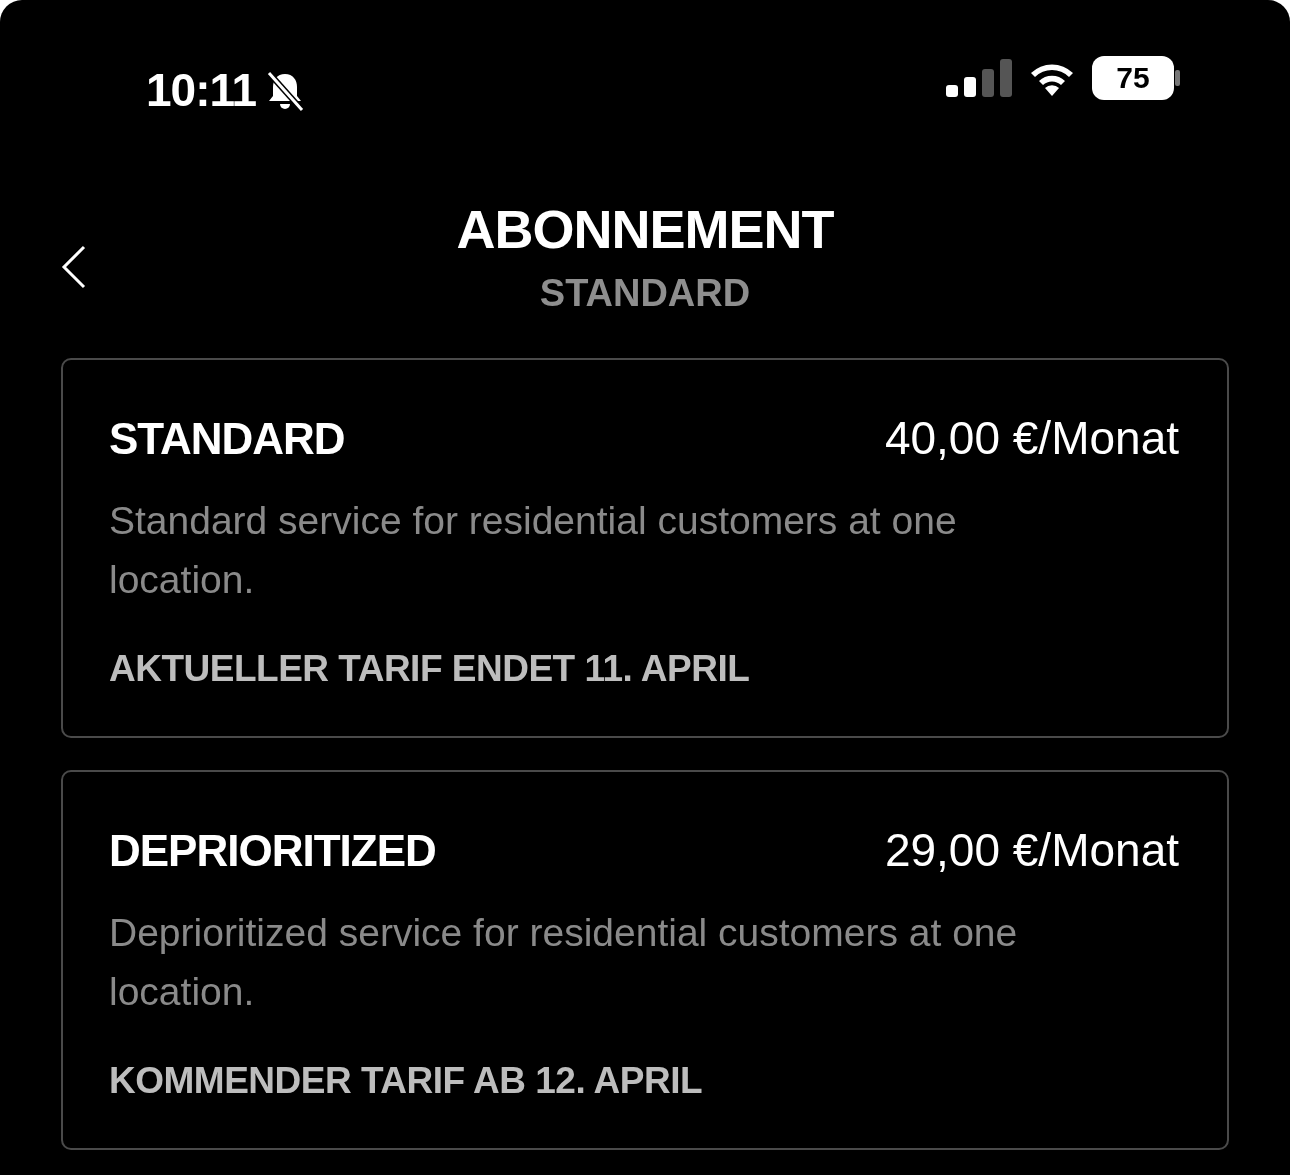  Describe the element at coordinates (564, 962) in the screenshot. I see `plan-description: Deprioritized service for residential customers at one location.` at that location.